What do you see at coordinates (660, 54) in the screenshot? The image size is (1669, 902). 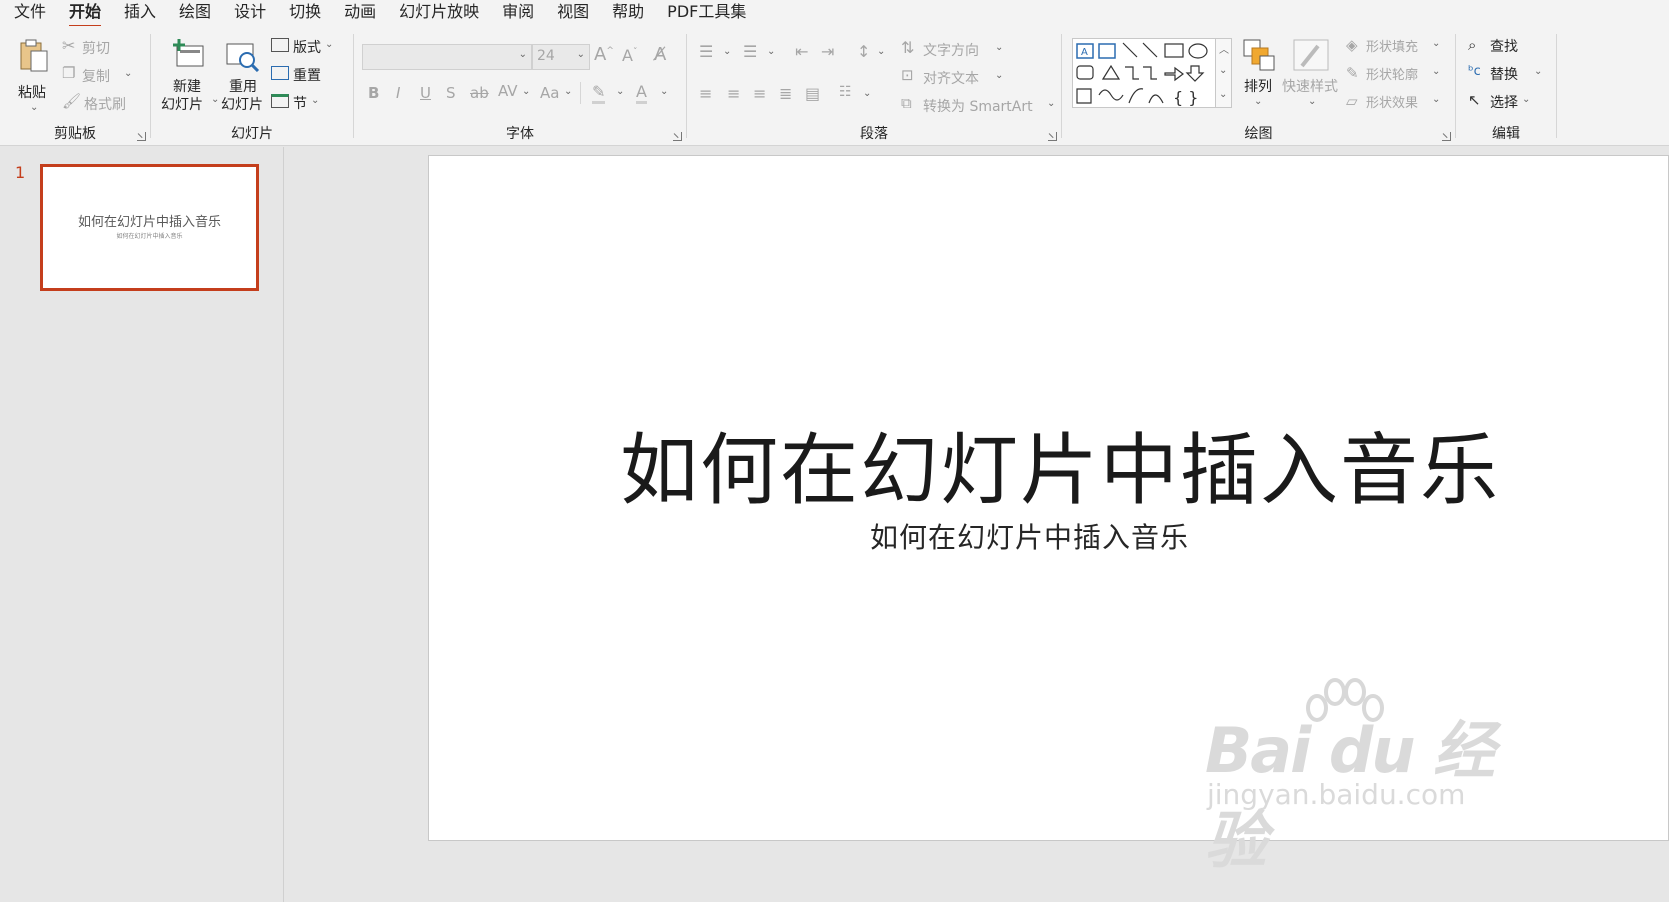 I see `clear-formatting-icon: A̸` at bounding box center [660, 54].